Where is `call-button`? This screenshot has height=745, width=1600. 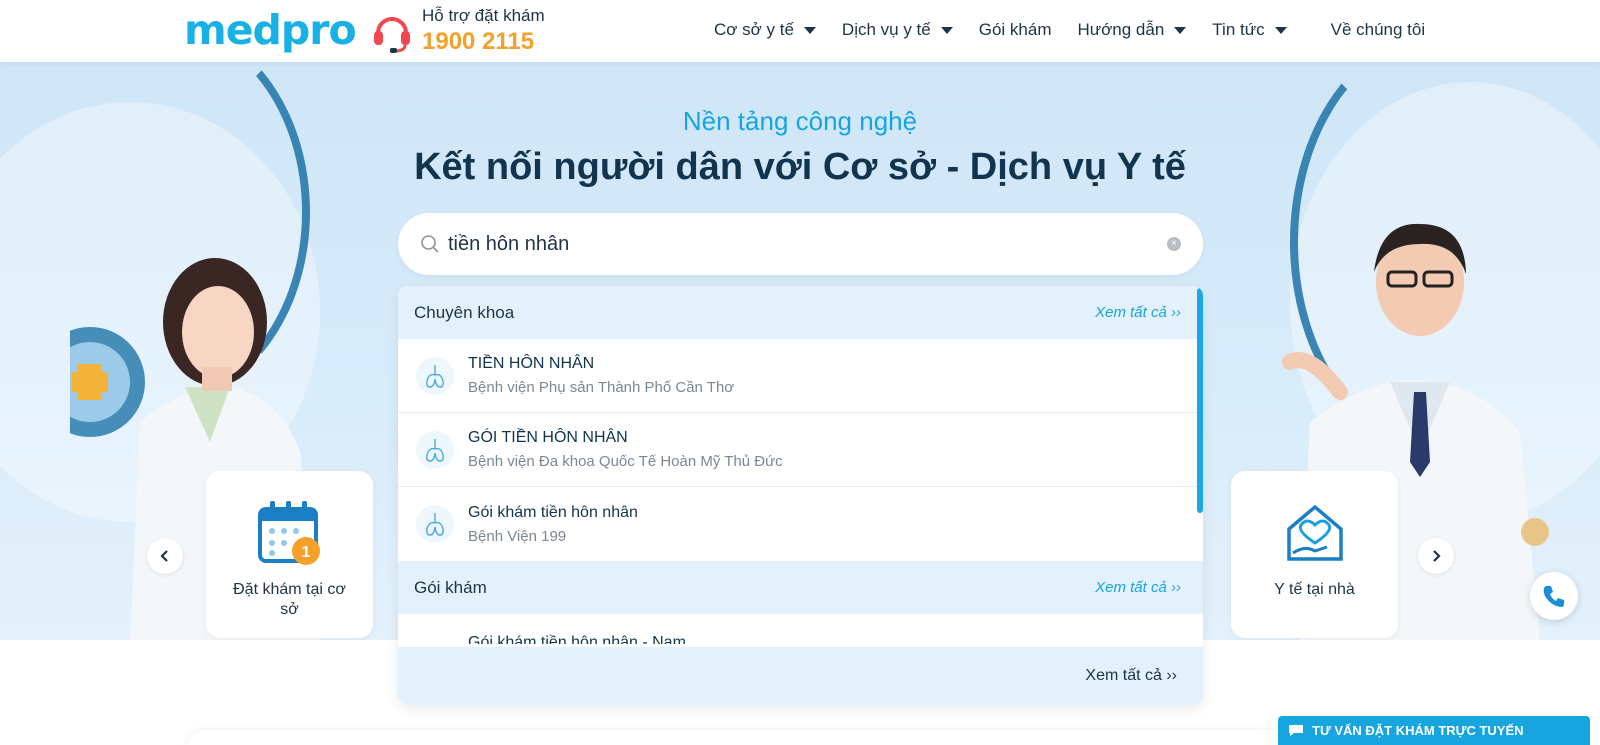 call-button is located at coordinates (1554, 596).